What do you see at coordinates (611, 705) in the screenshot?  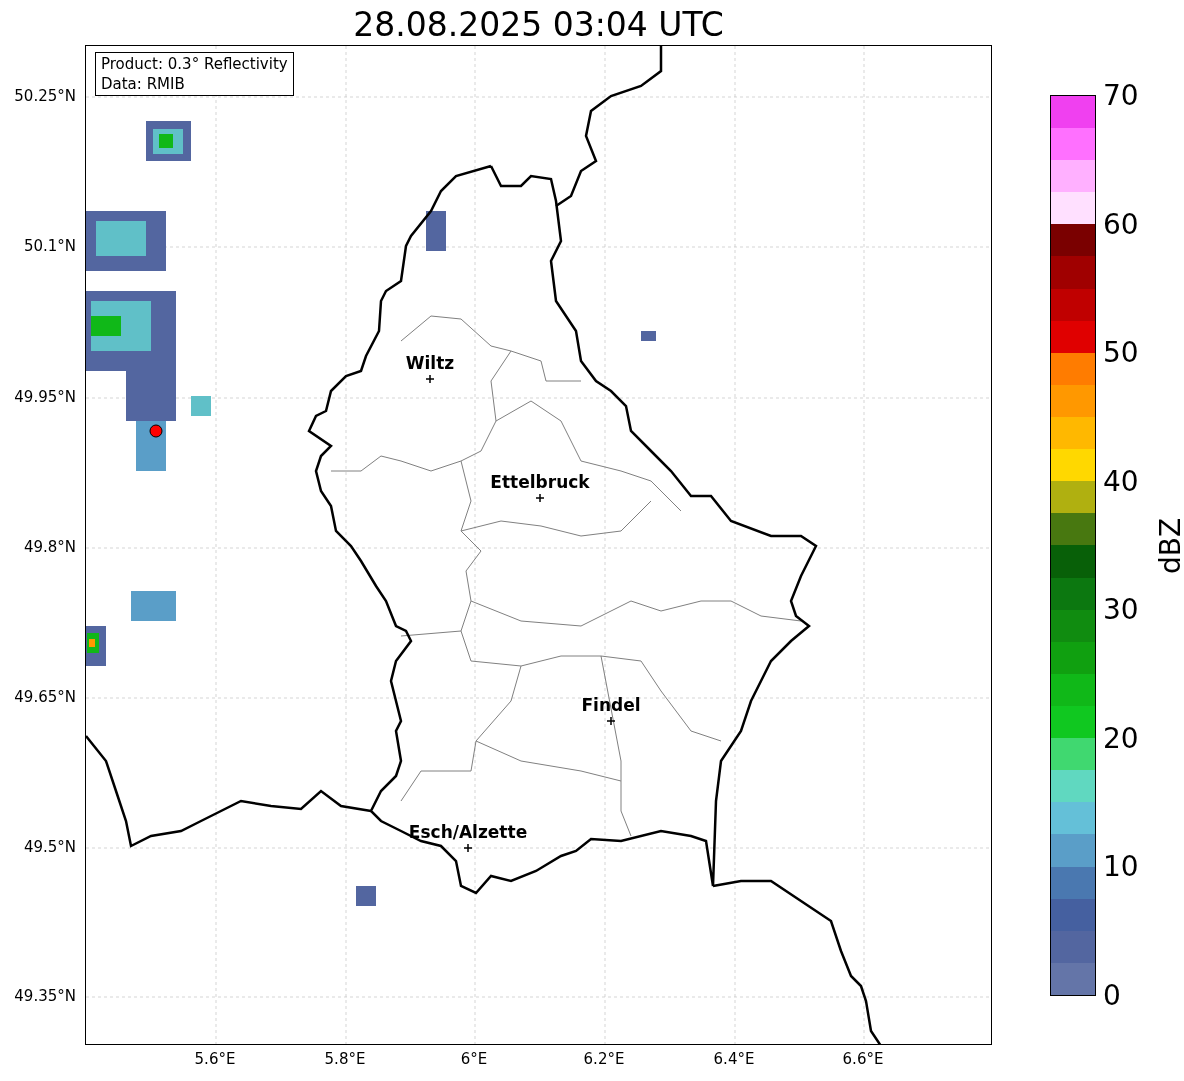 I see `city-label: Findel` at bounding box center [611, 705].